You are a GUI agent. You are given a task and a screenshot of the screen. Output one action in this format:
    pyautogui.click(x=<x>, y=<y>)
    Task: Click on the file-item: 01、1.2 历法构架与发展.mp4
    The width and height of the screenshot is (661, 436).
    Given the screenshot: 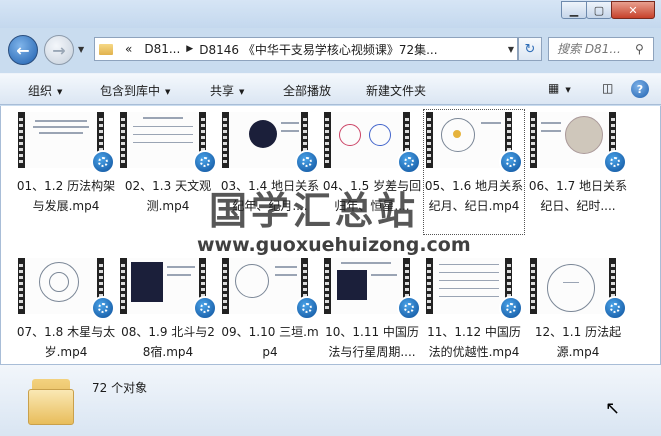 What is the action you would take?
    pyautogui.click(x=66, y=172)
    